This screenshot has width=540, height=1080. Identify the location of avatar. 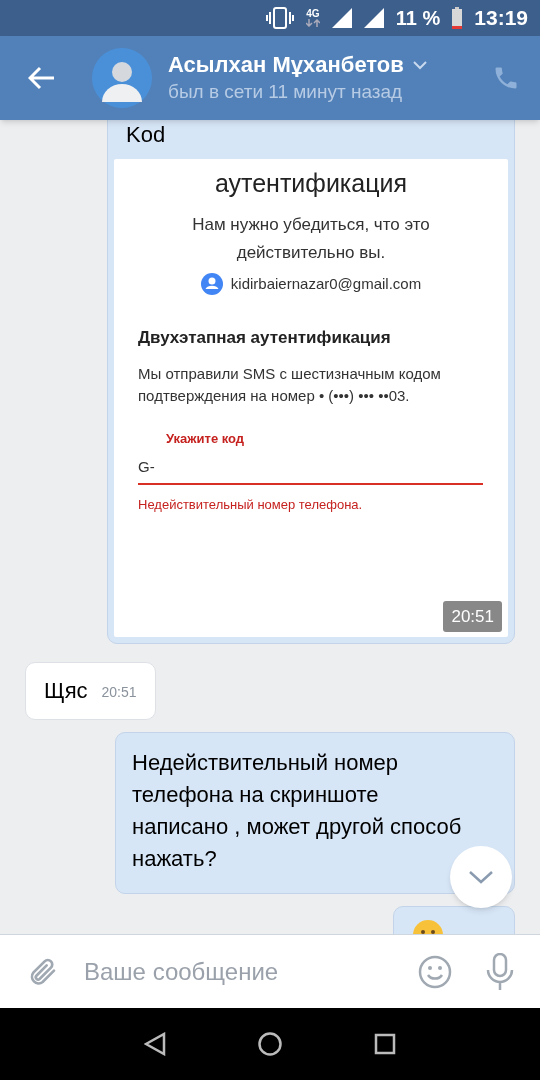
(122, 78).